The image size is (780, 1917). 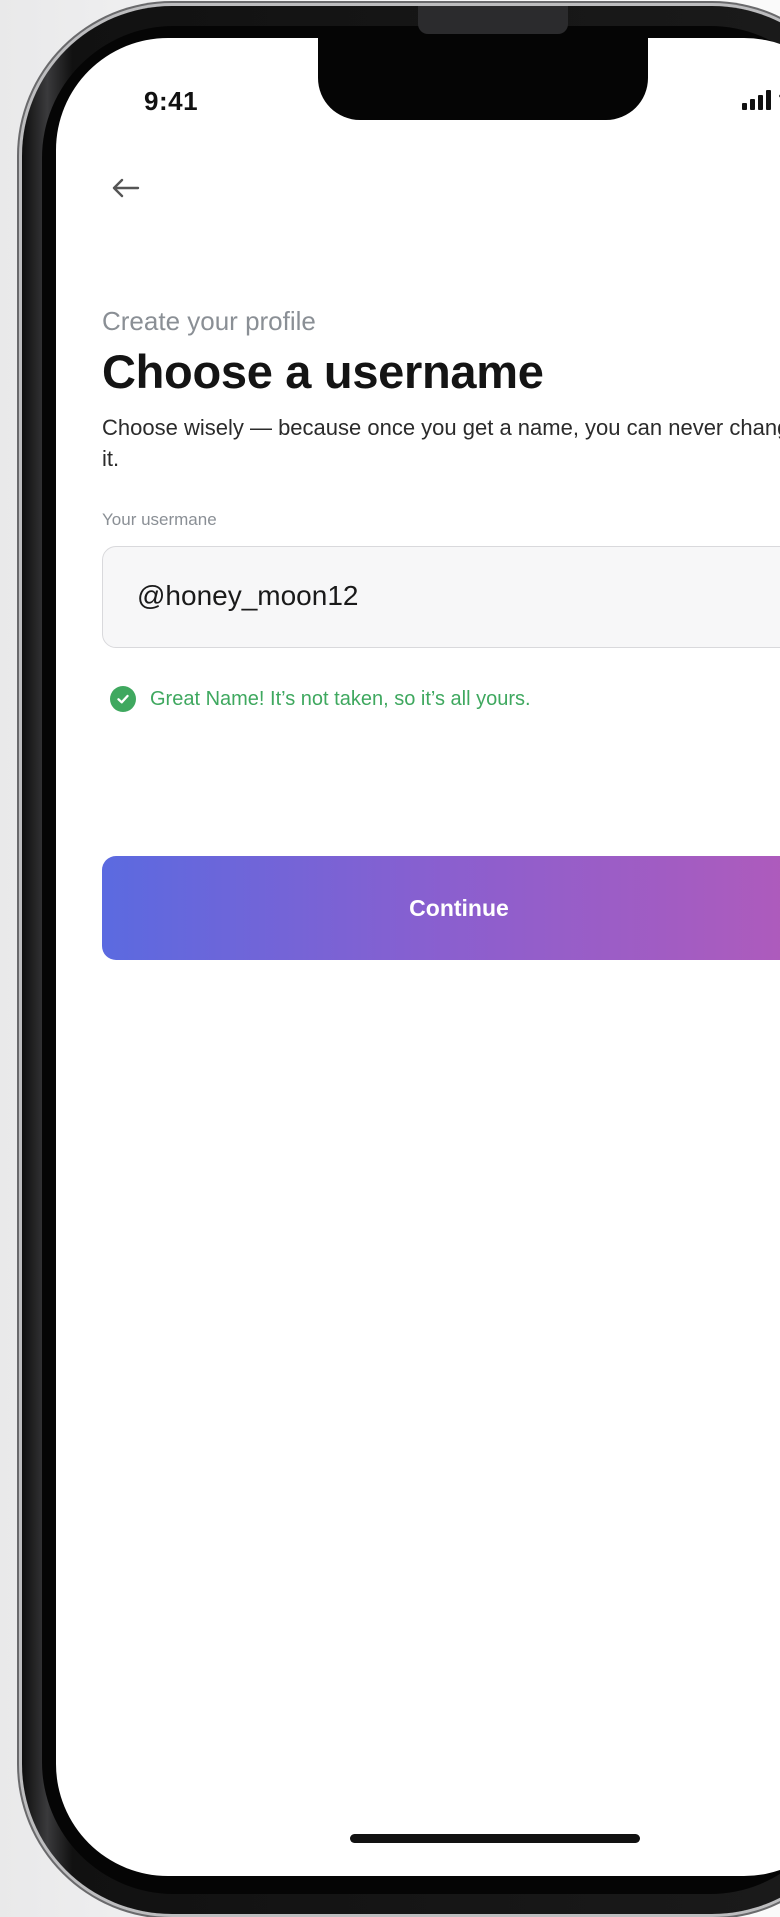 I want to click on continue-button: Continue, so click(x=441, y=908).